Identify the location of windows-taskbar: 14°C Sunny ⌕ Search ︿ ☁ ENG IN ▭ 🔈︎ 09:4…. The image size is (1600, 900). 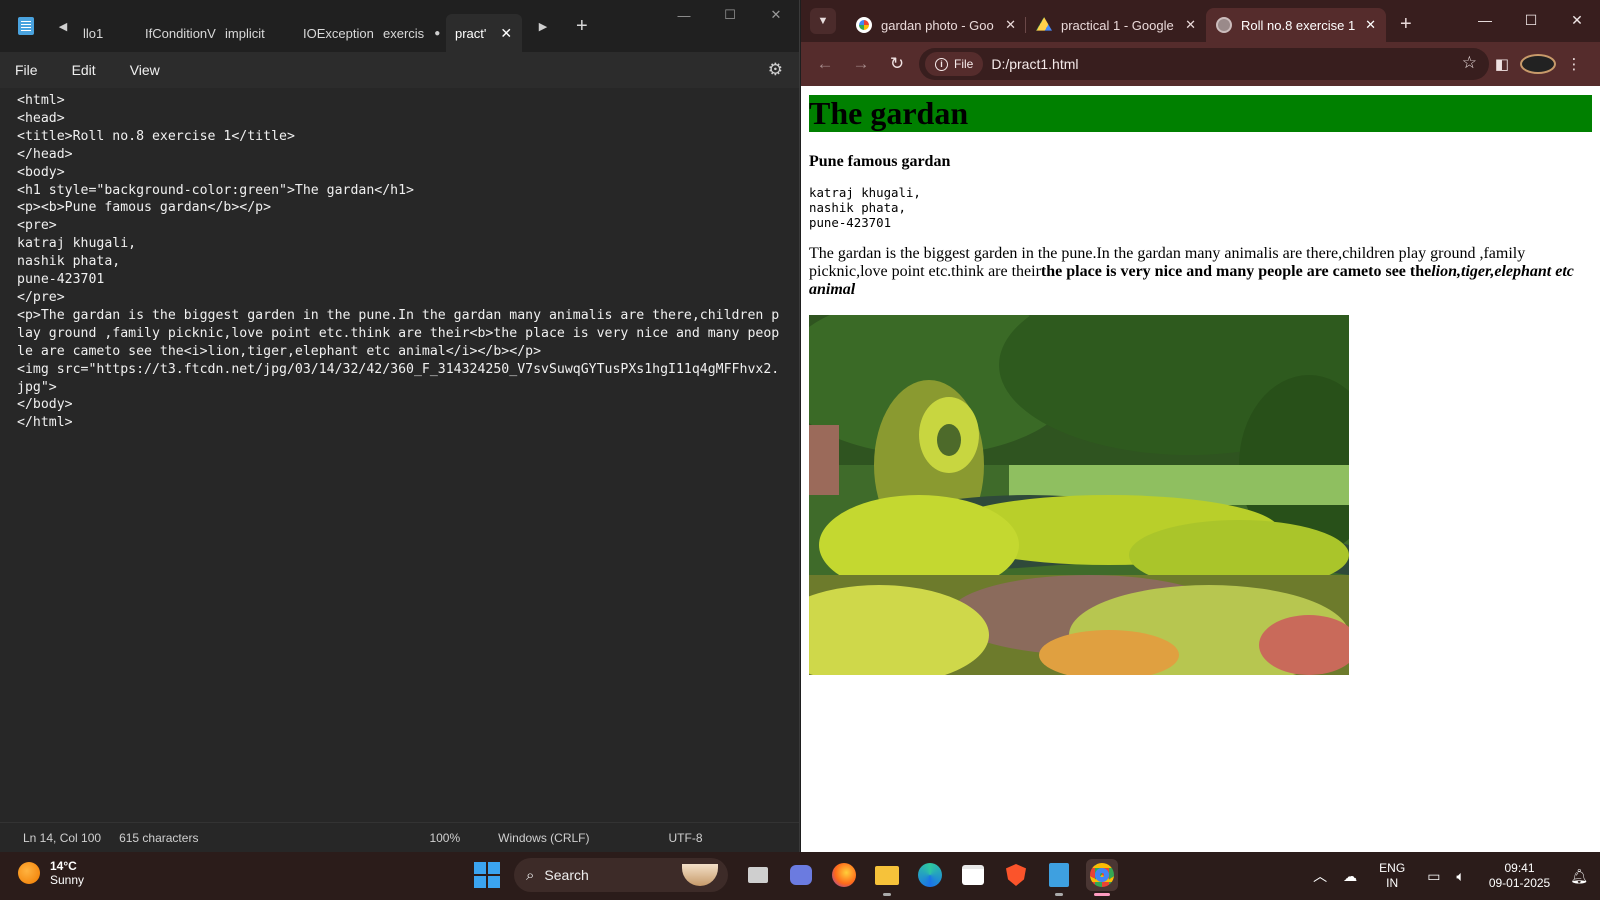
(800, 876).